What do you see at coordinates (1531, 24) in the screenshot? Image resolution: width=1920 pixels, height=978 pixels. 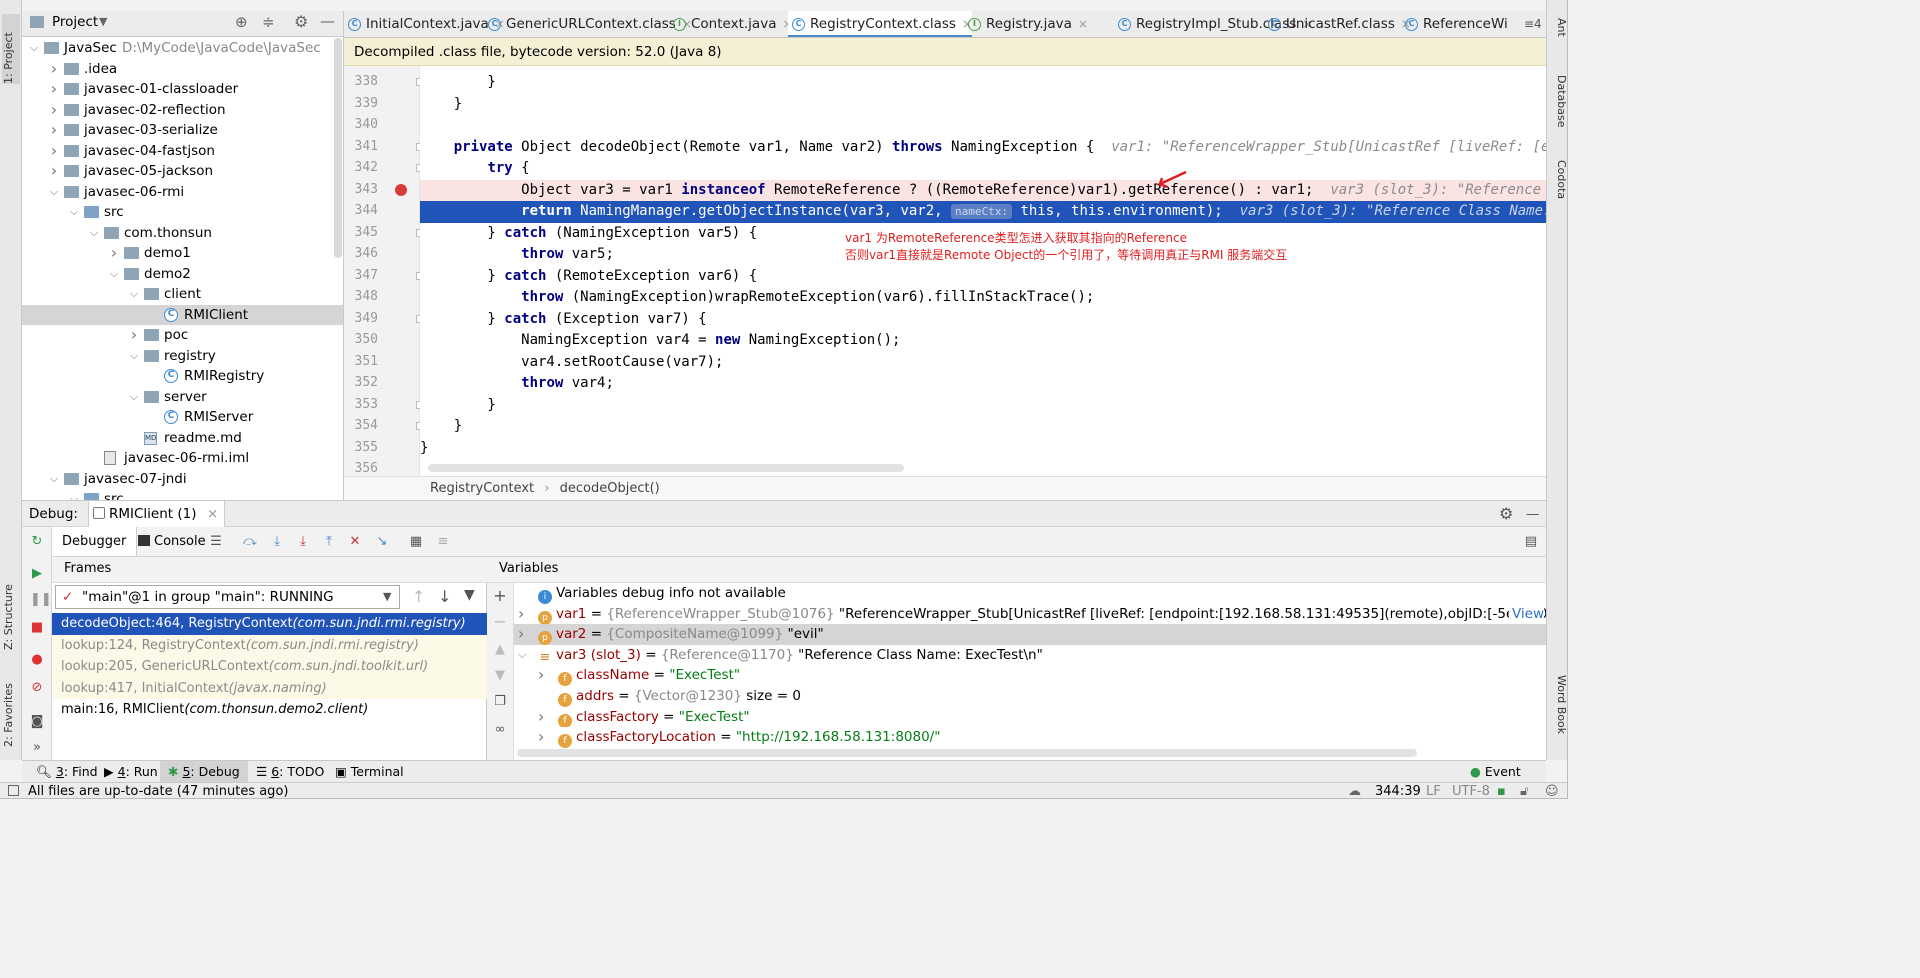 I see `tab-overflow-button: ≡4` at bounding box center [1531, 24].